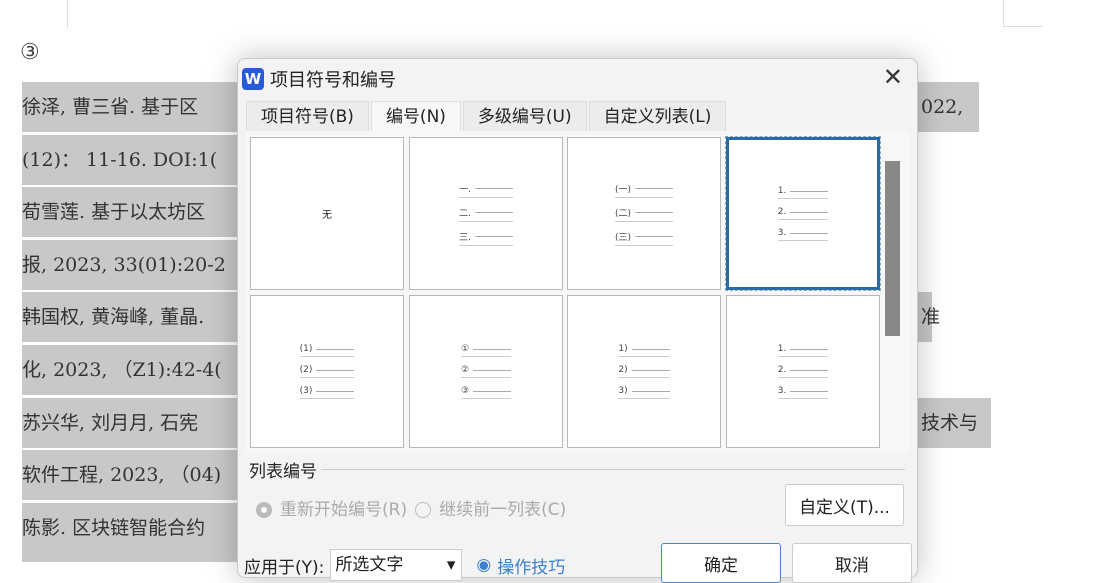 The height and width of the screenshot is (583, 1106). I want to click on numbering-option: ① ② ③, so click(486, 371).